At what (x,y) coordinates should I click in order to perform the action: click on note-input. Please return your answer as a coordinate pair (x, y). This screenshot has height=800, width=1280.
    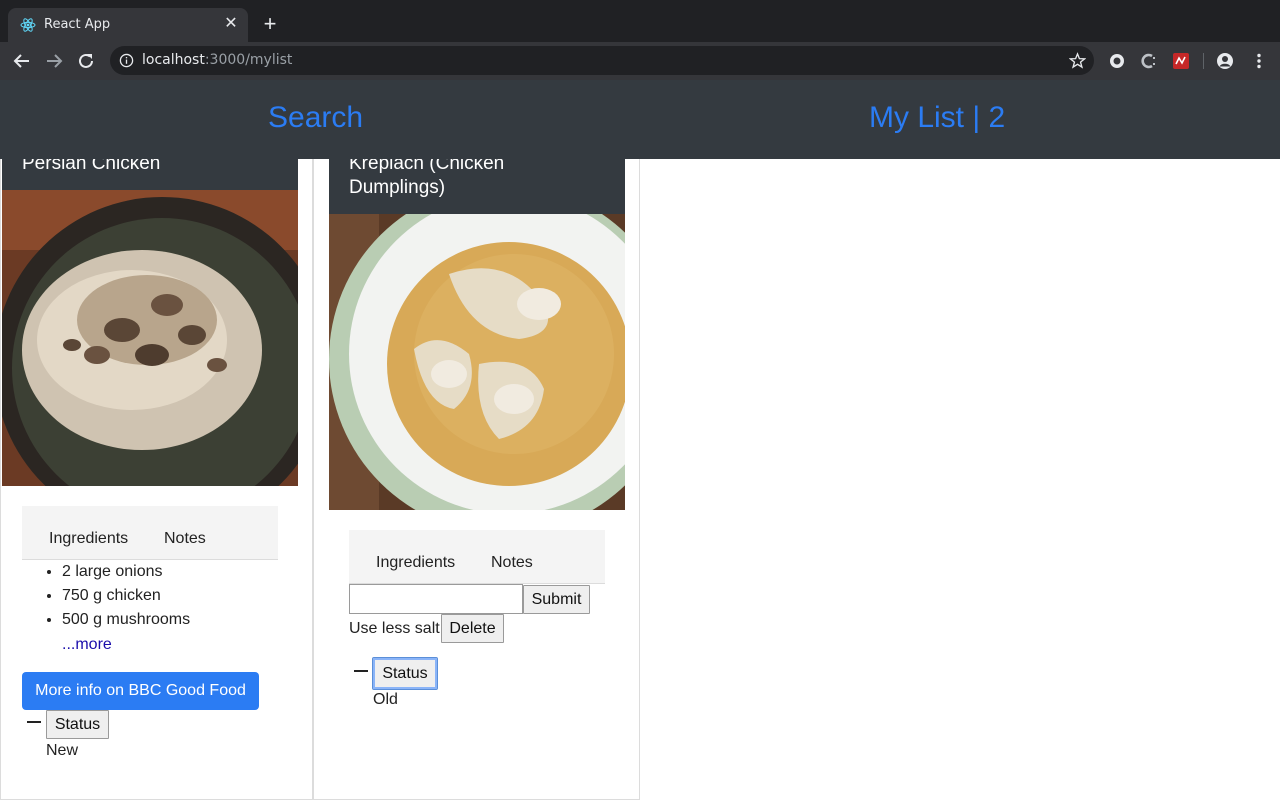
    Looking at the image, I should click on (436, 599).